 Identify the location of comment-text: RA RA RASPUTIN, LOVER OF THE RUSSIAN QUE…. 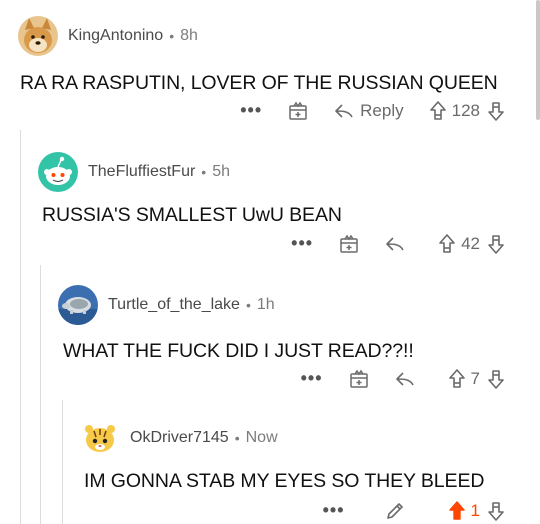
(259, 83).